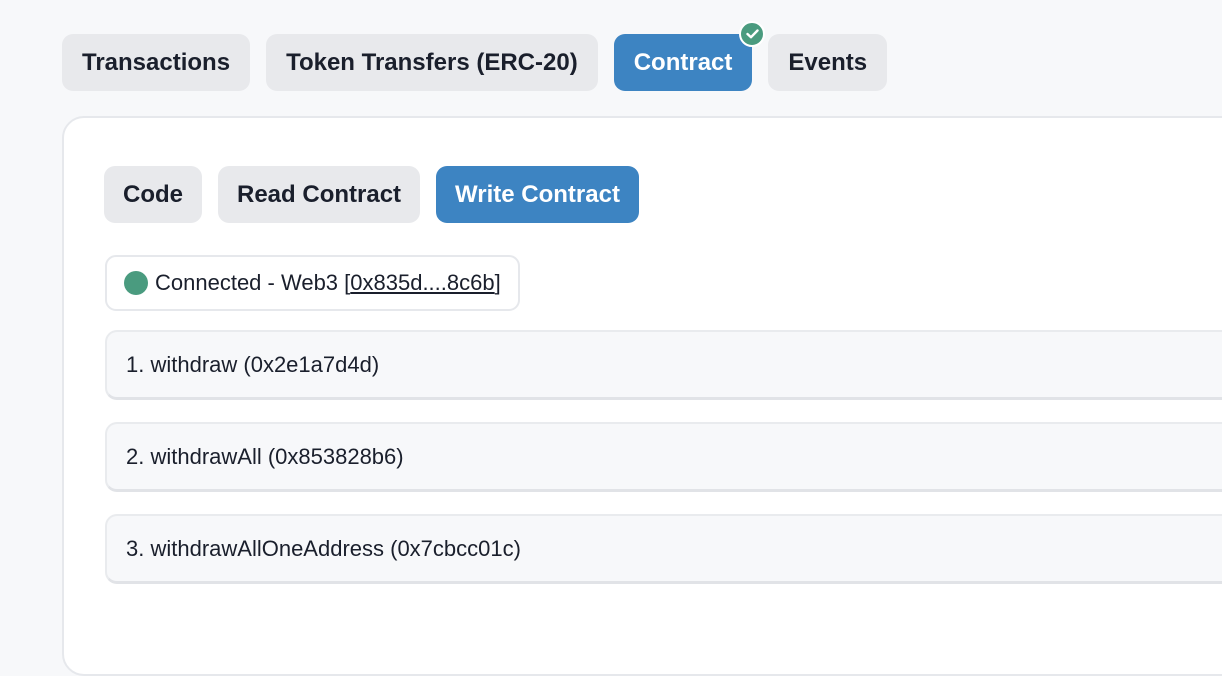 This screenshot has height=676, width=1222. I want to click on connected-status-dot-icon, so click(136, 283).